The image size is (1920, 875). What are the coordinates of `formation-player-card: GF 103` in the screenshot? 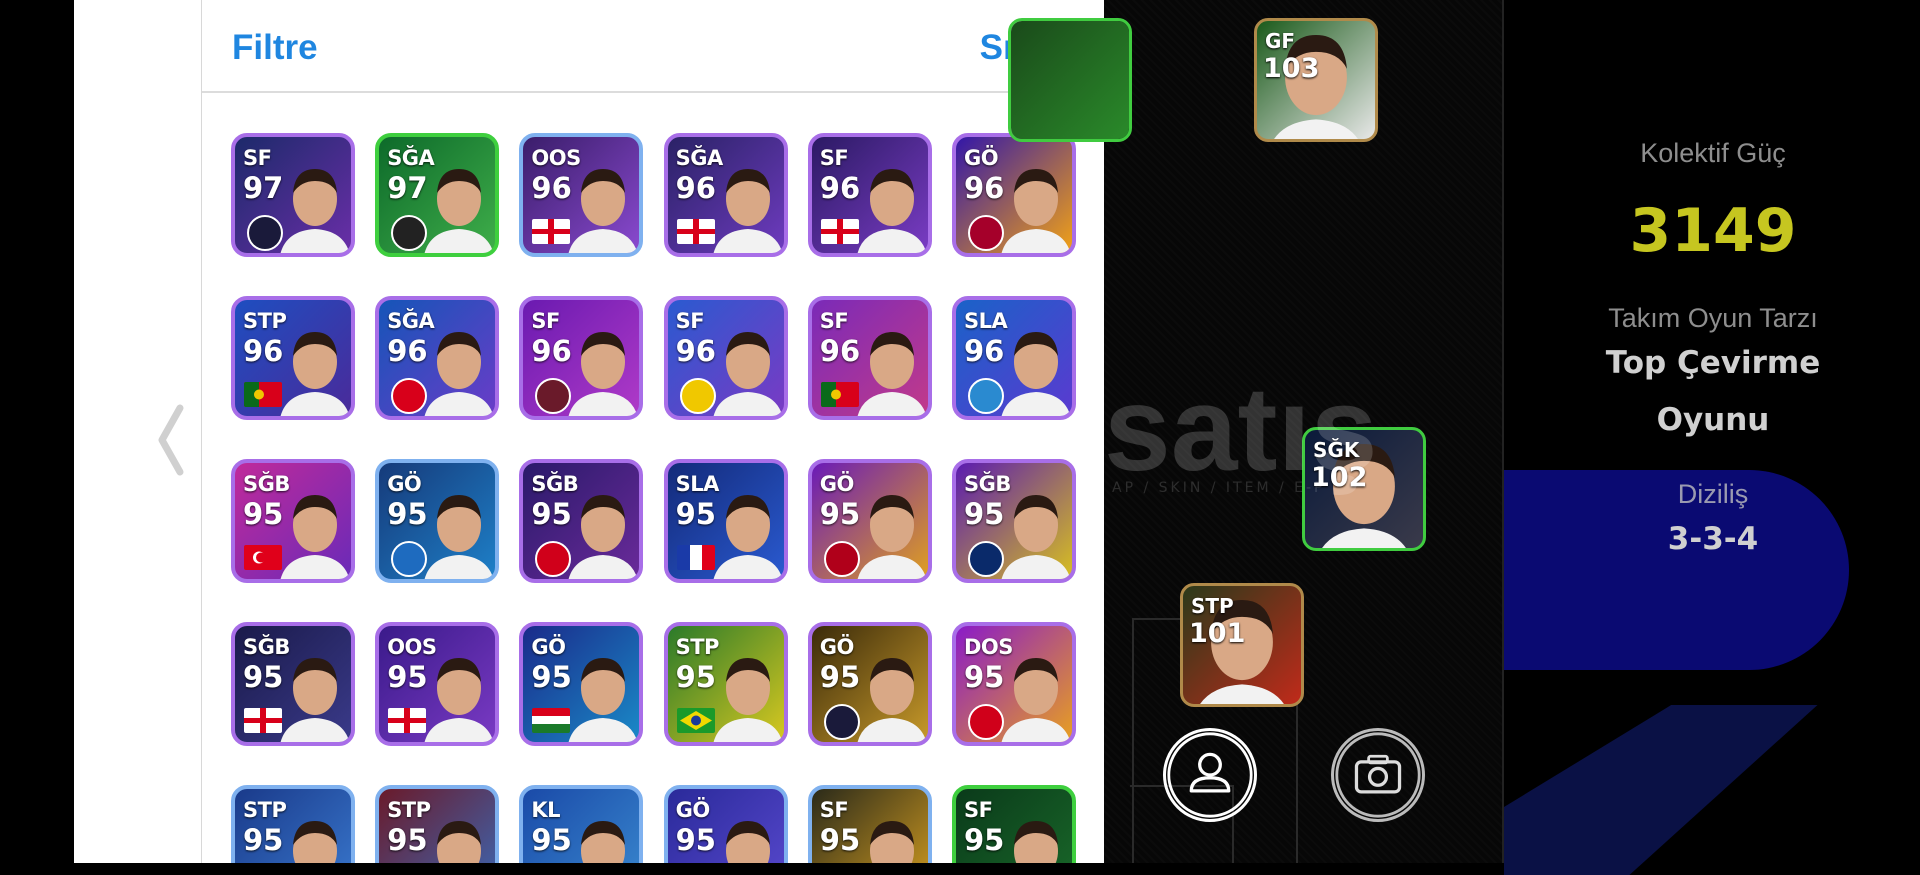 It's located at (1316, 80).